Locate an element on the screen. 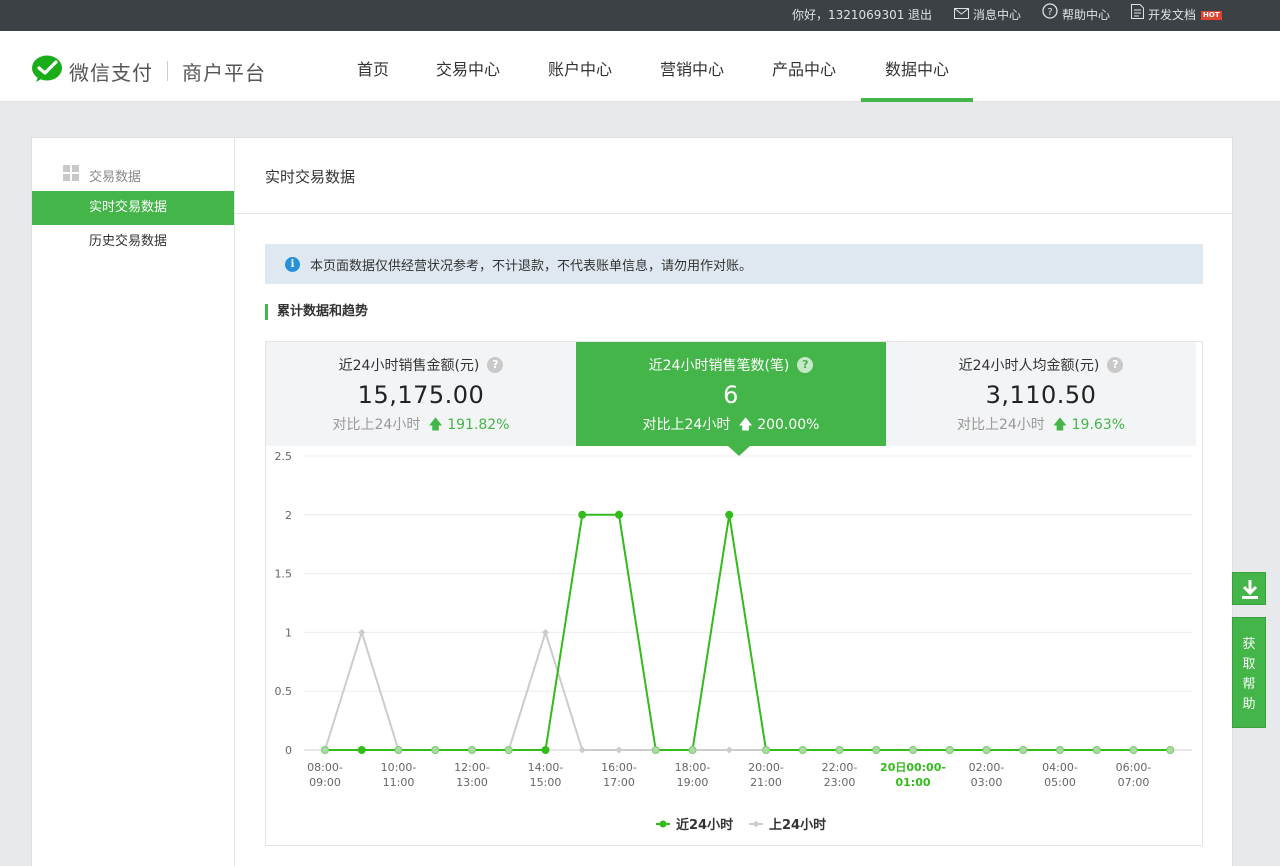 The image size is (1280, 866). help-icon: ? is located at coordinates (1050, 15).